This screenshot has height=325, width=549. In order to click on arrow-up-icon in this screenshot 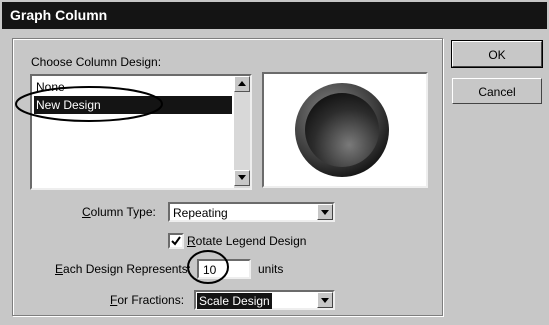, I will do `click(242, 83)`.